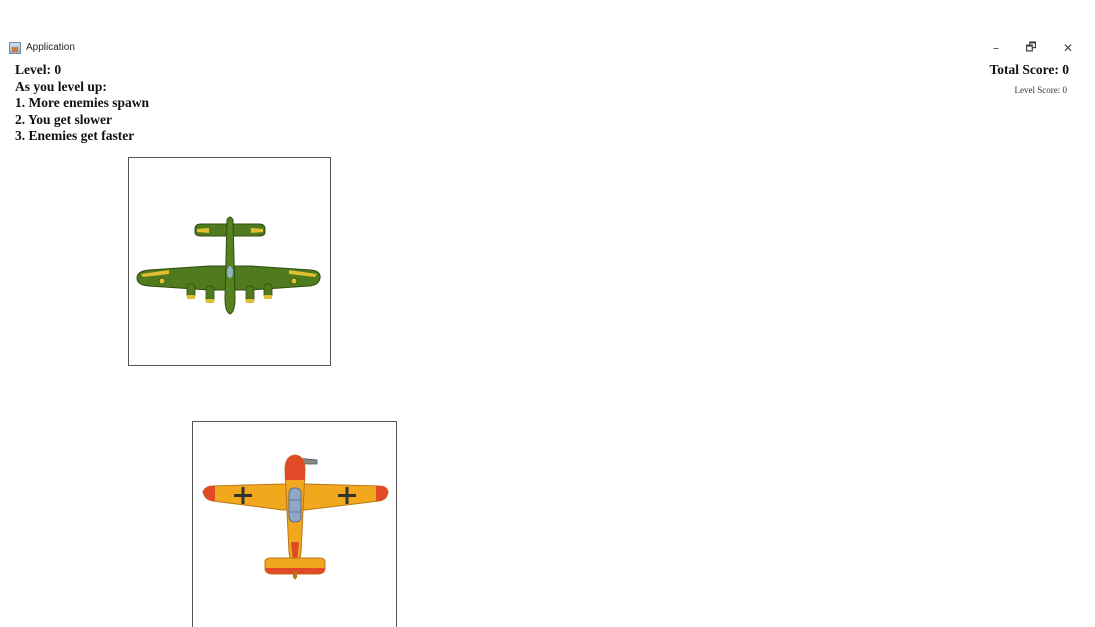 This screenshot has width=1095, height=627. What do you see at coordinates (1040, 90) in the screenshot?
I see `level-score: Level Score: 0` at bounding box center [1040, 90].